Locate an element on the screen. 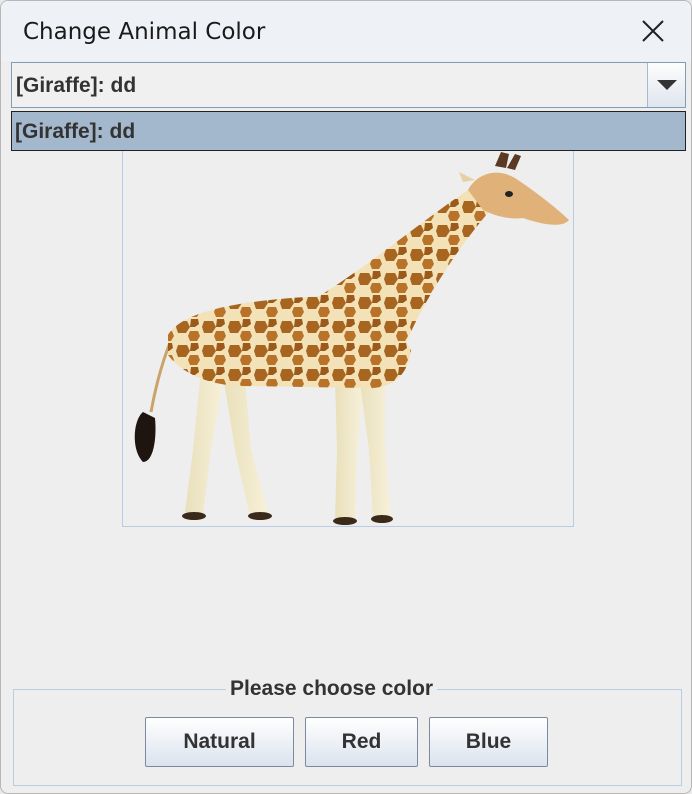  blue-button: Blue is located at coordinates (488, 742).